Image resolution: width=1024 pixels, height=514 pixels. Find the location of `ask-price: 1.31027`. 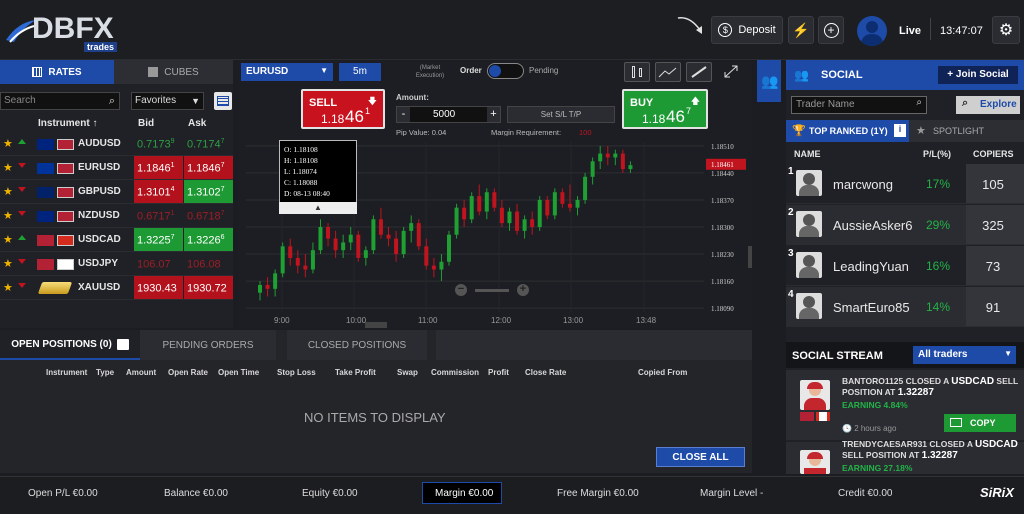

ask-price: 1.31027 is located at coordinates (208, 191).